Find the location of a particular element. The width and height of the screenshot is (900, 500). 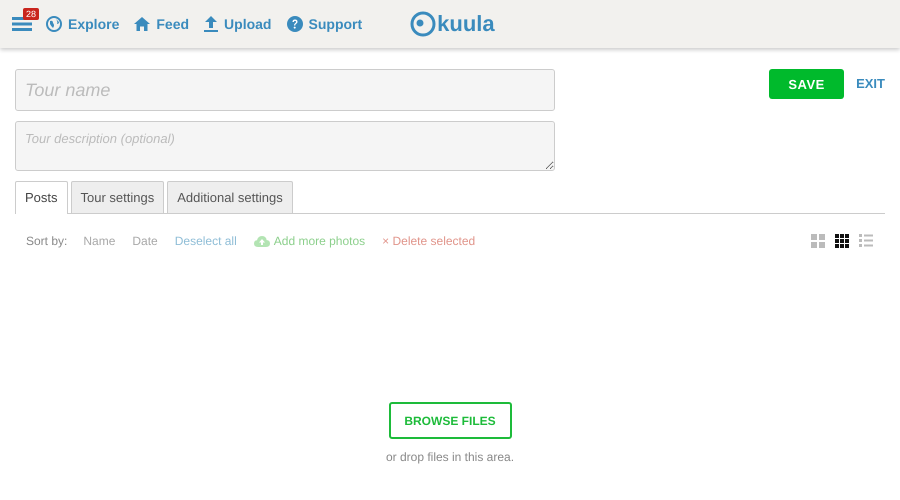

tab: Additional settings is located at coordinates (230, 197).